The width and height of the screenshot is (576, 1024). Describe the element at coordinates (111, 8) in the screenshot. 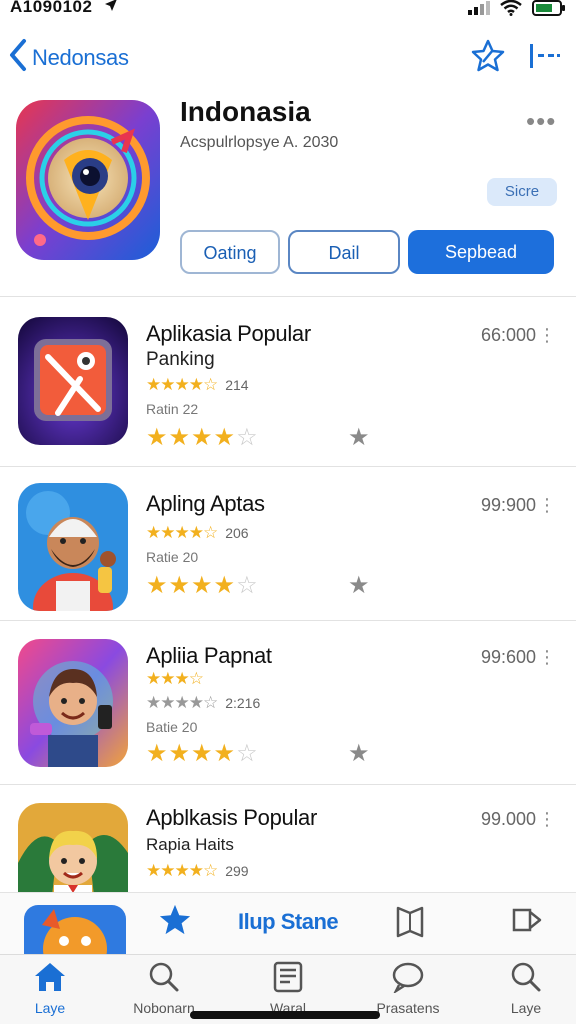

I see `location-arrow-icon` at that location.